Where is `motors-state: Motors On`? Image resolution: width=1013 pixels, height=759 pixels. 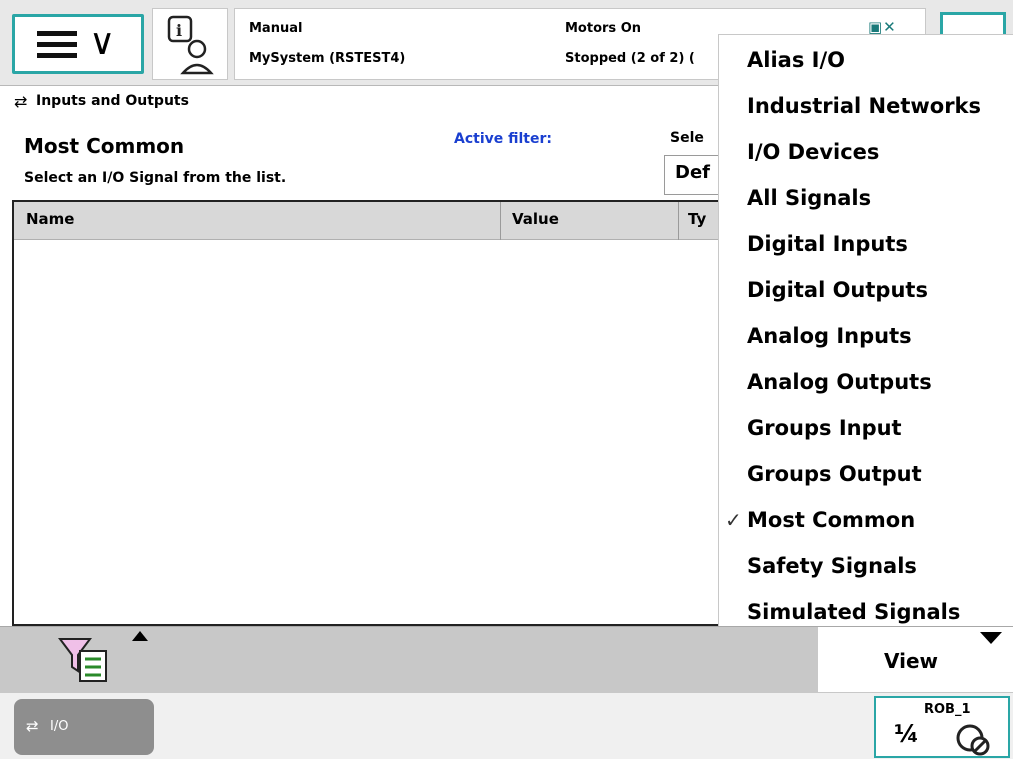 motors-state: Motors On is located at coordinates (603, 28).